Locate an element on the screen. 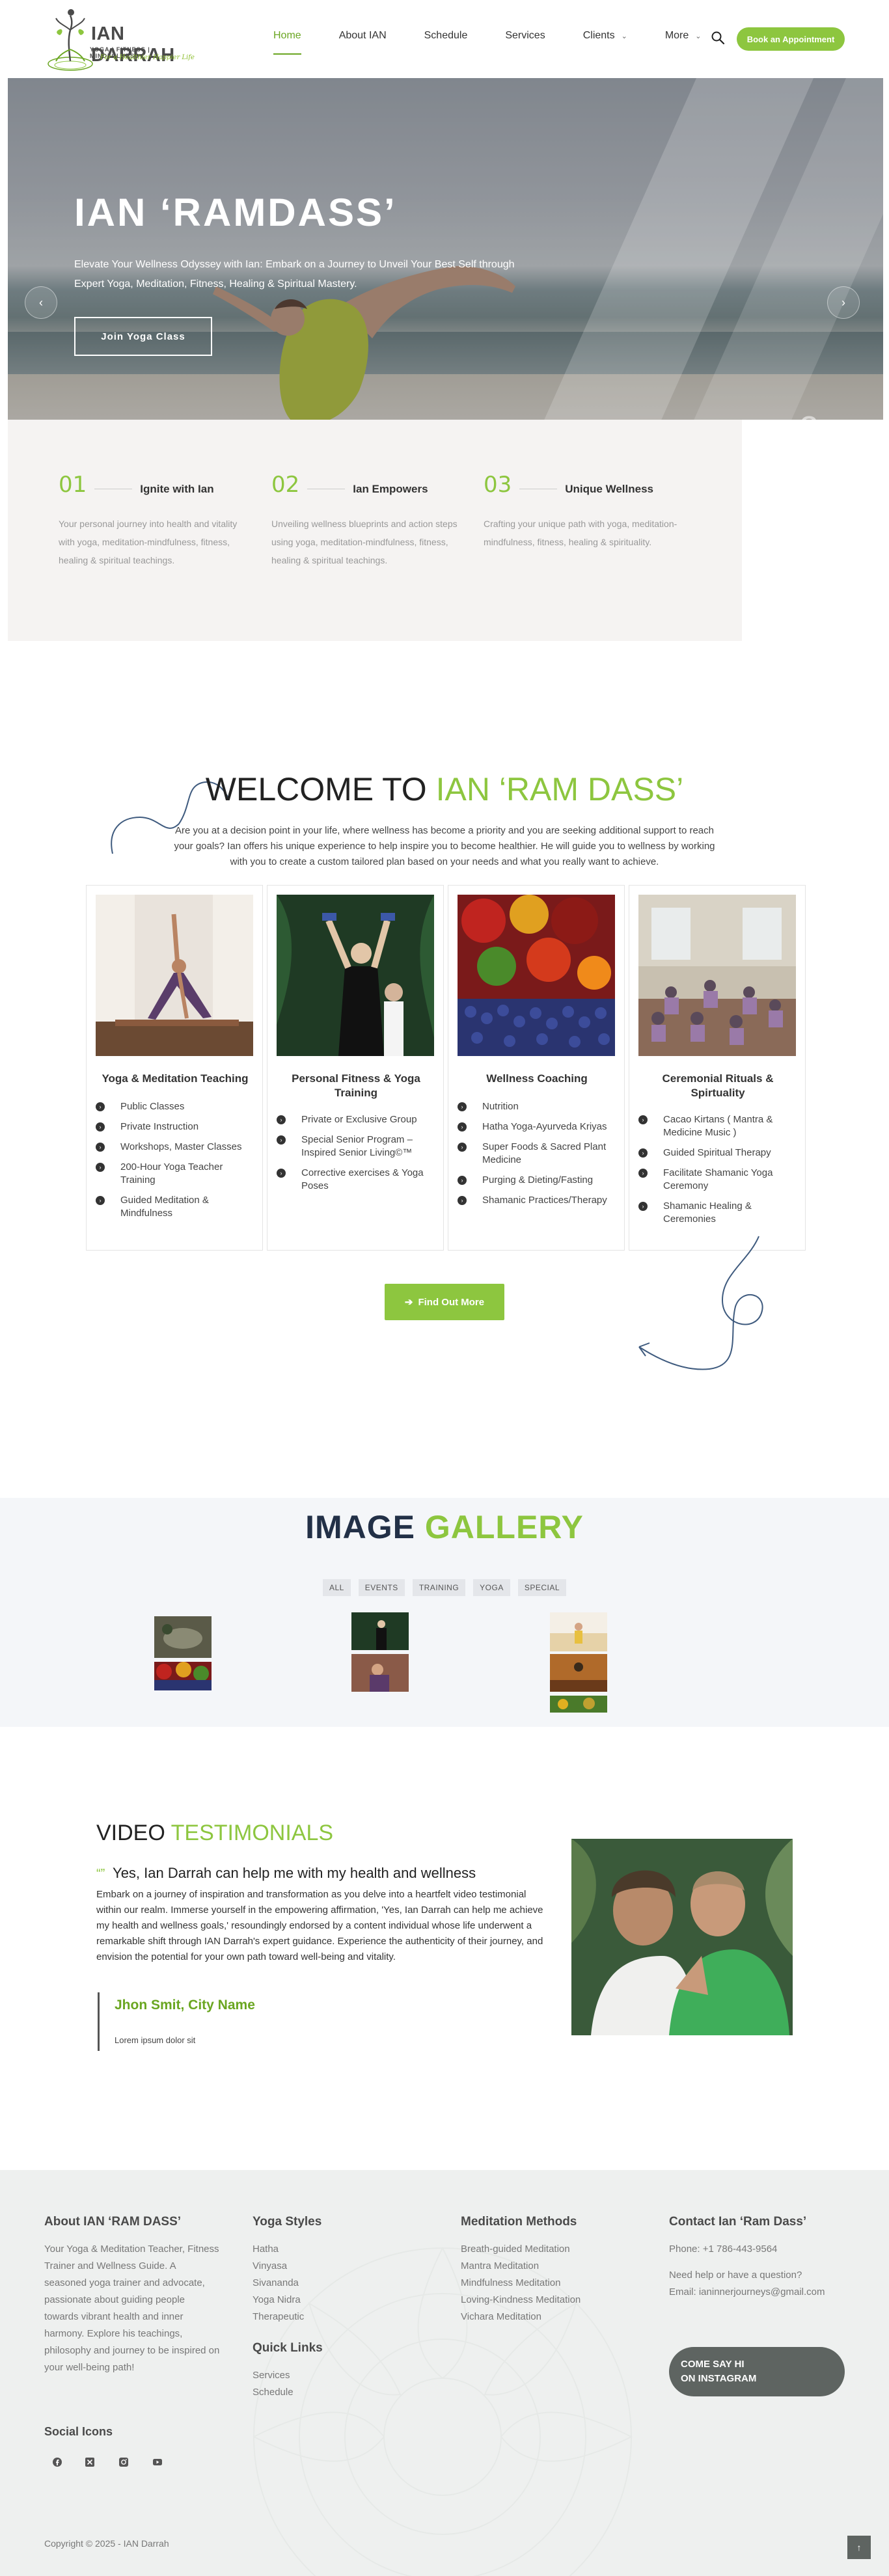 The height and width of the screenshot is (2576, 889). youtube-icon is located at coordinates (157, 2462).